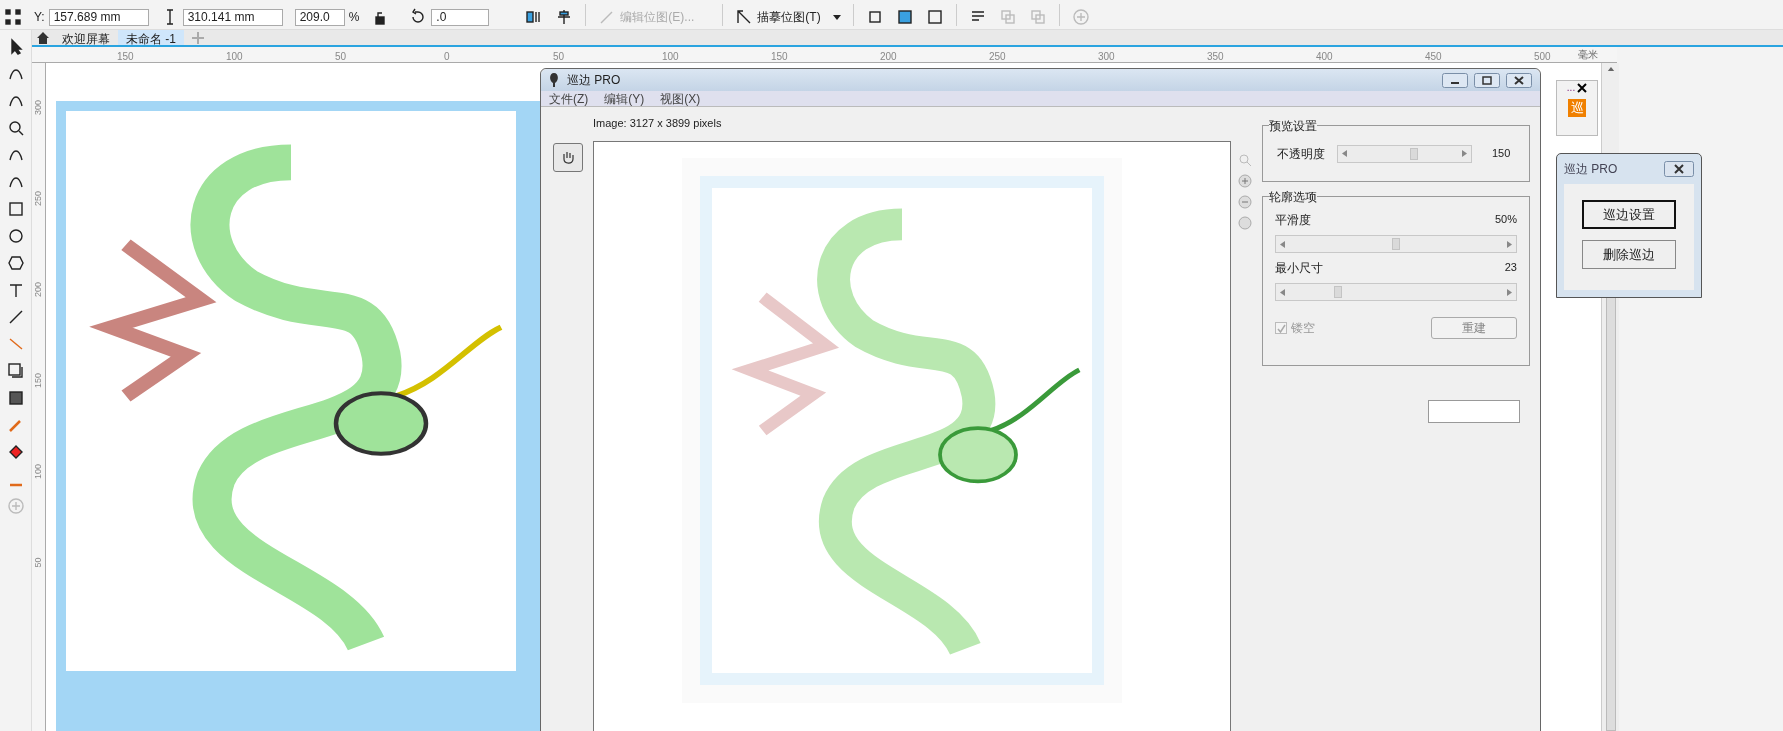 This screenshot has height=731, width=1783. What do you see at coordinates (658, 123) in the screenshot?
I see `image-info: Image: 3127 x 3899 pixels` at bounding box center [658, 123].